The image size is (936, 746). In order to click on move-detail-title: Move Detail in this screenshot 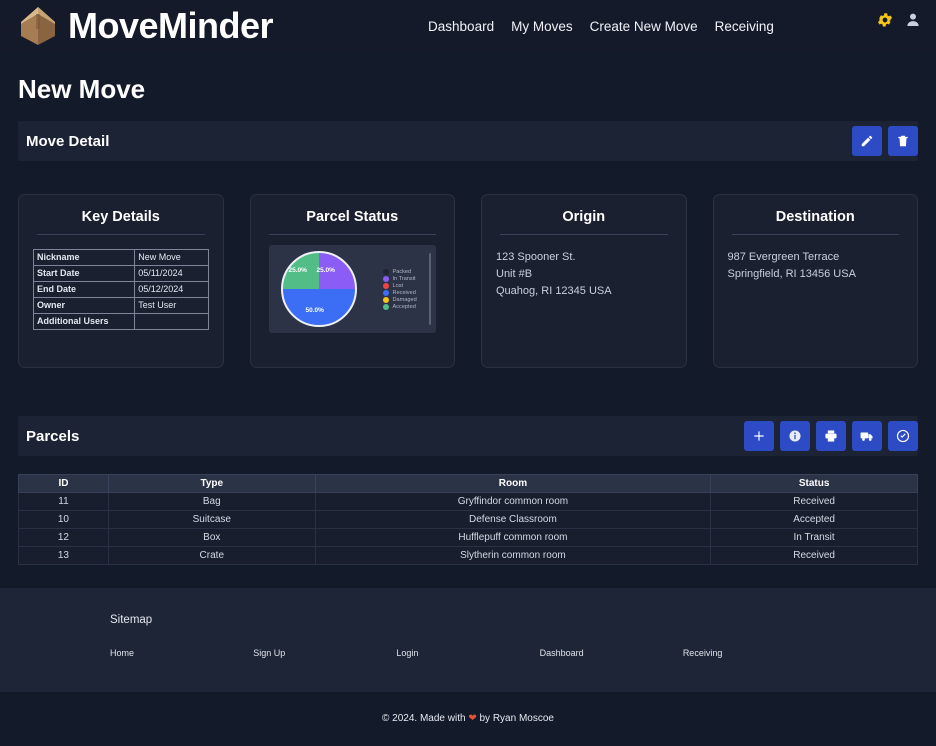, I will do `click(68, 141)`.